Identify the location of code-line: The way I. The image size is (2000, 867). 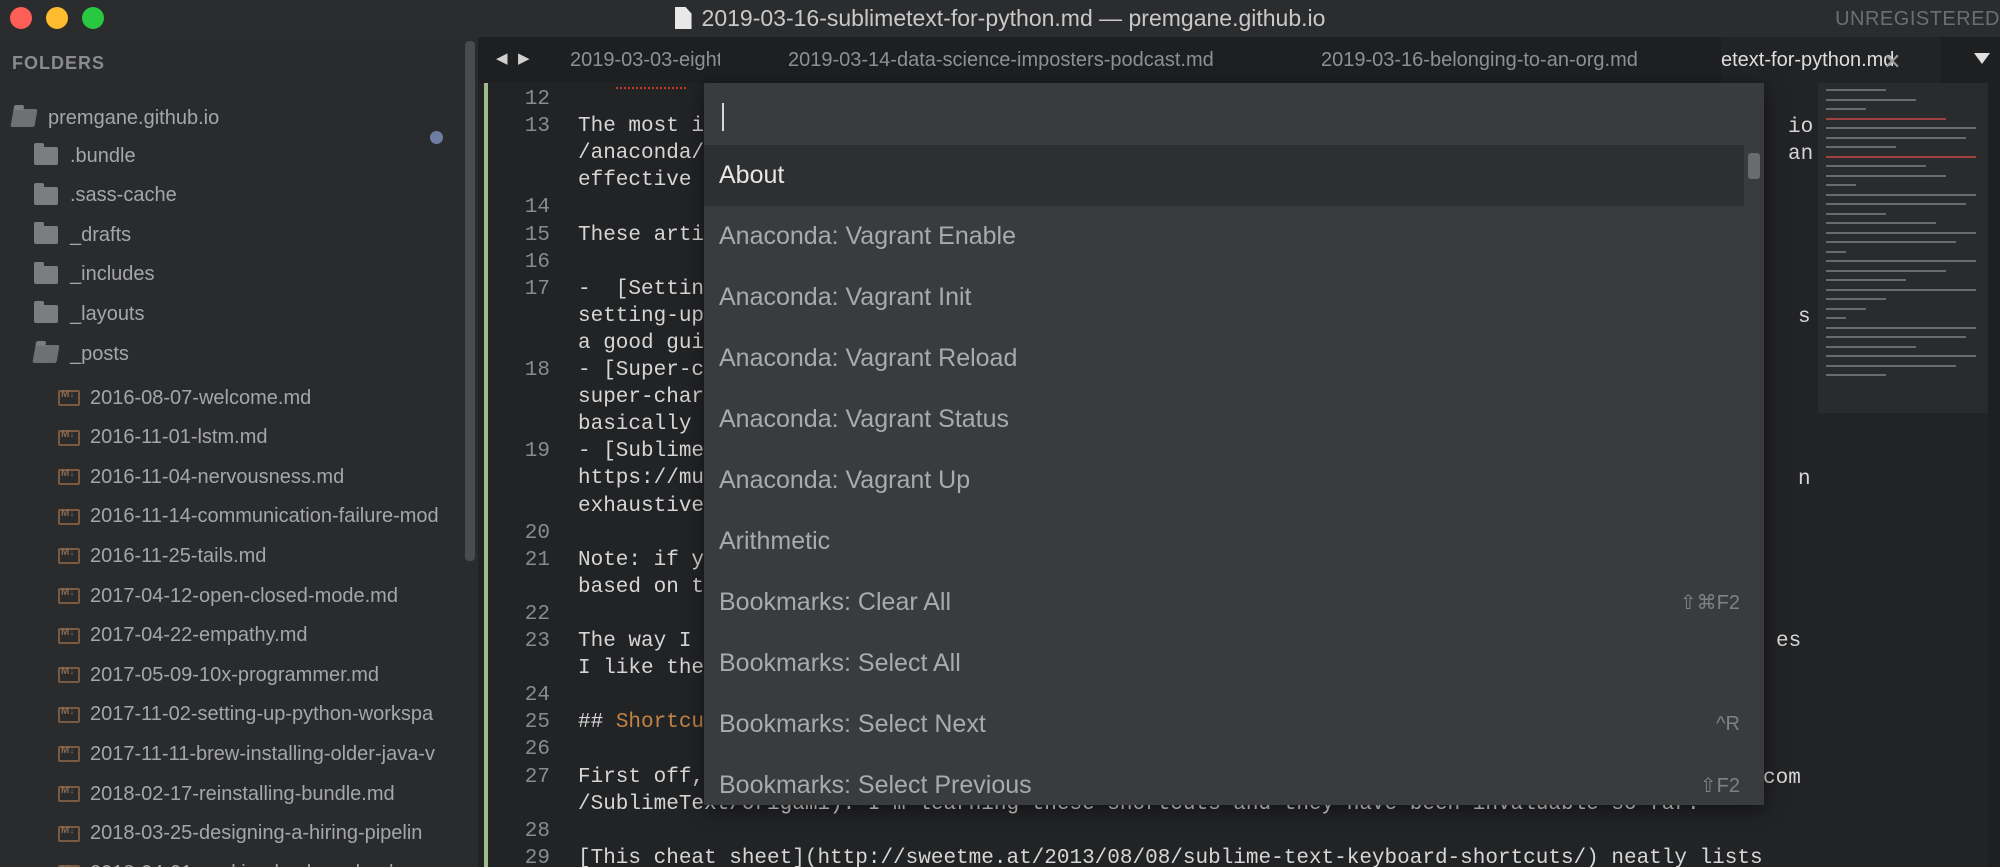
(641, 641).